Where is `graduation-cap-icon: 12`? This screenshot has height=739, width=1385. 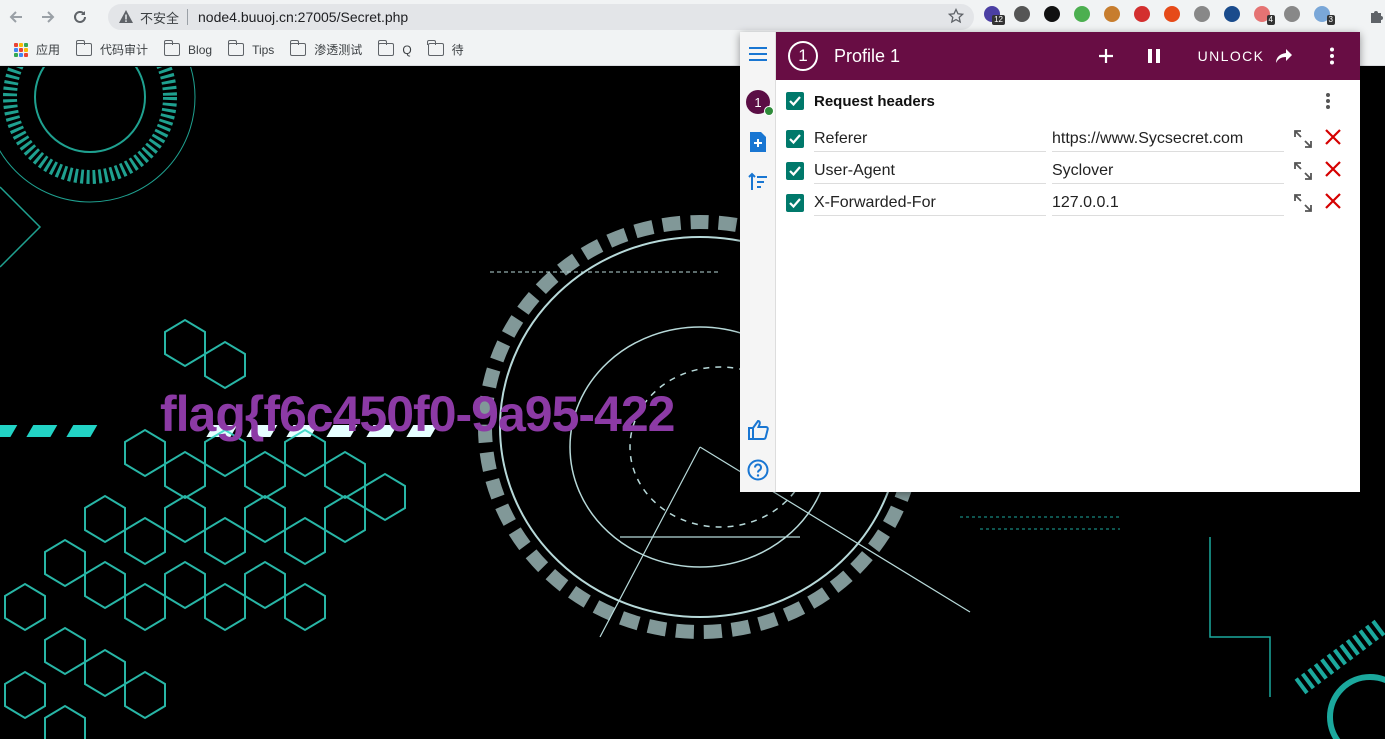
graduation-cap-icon: 12 is located at coordinates (994, 15).